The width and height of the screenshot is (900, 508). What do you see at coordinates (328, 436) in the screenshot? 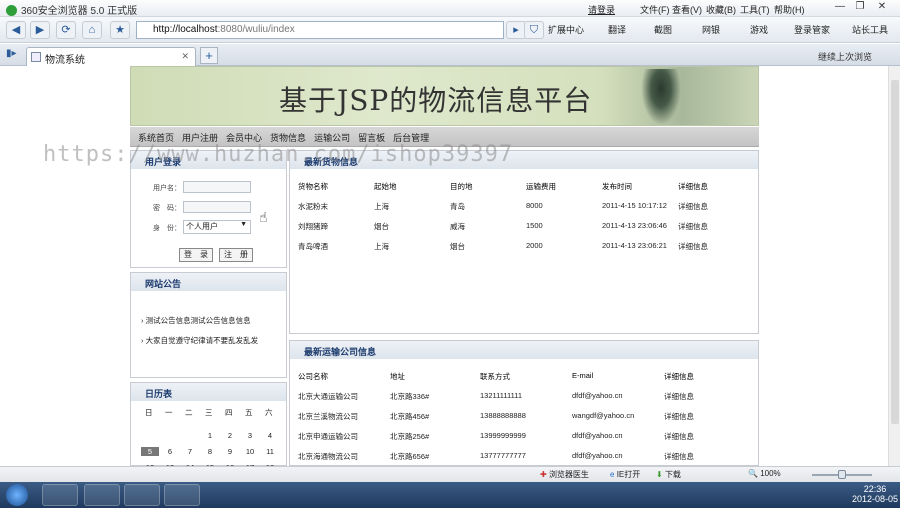
I see `table-cell: 北京申通运输公司` at bounding box center [328, 436].